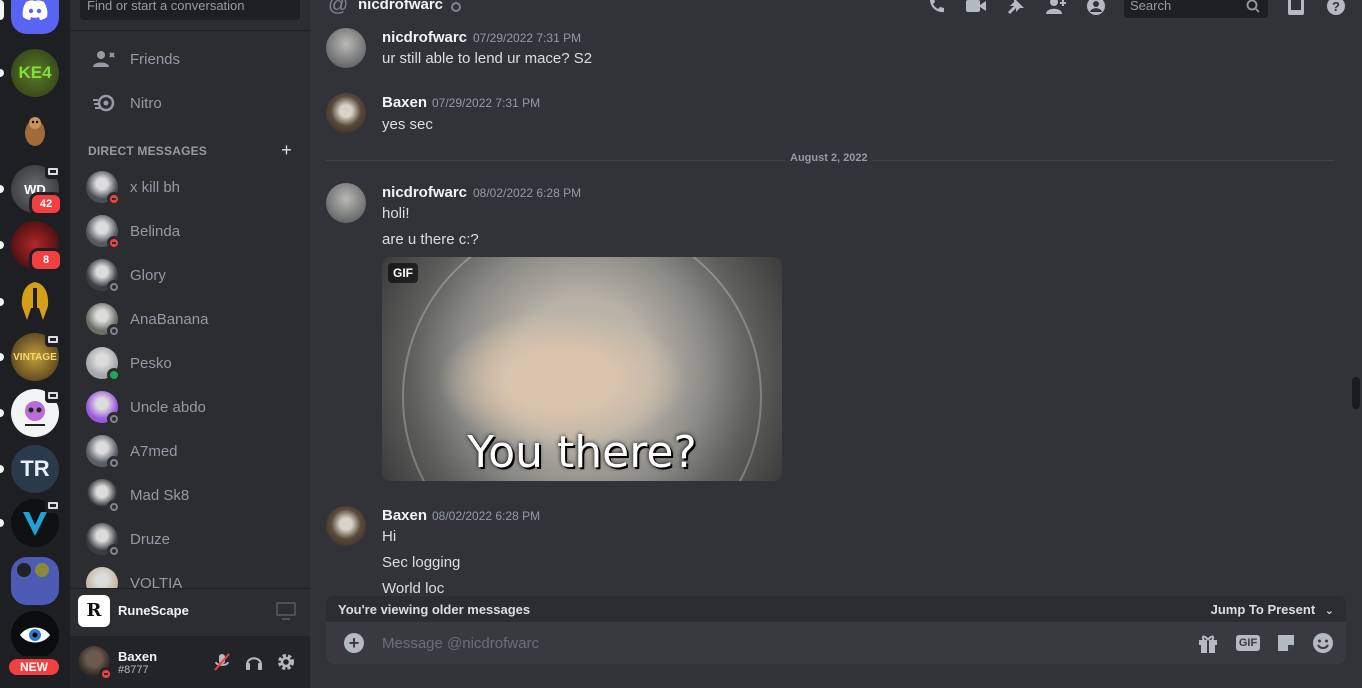  I want to click on add-user-icon, so click(1056, 7).